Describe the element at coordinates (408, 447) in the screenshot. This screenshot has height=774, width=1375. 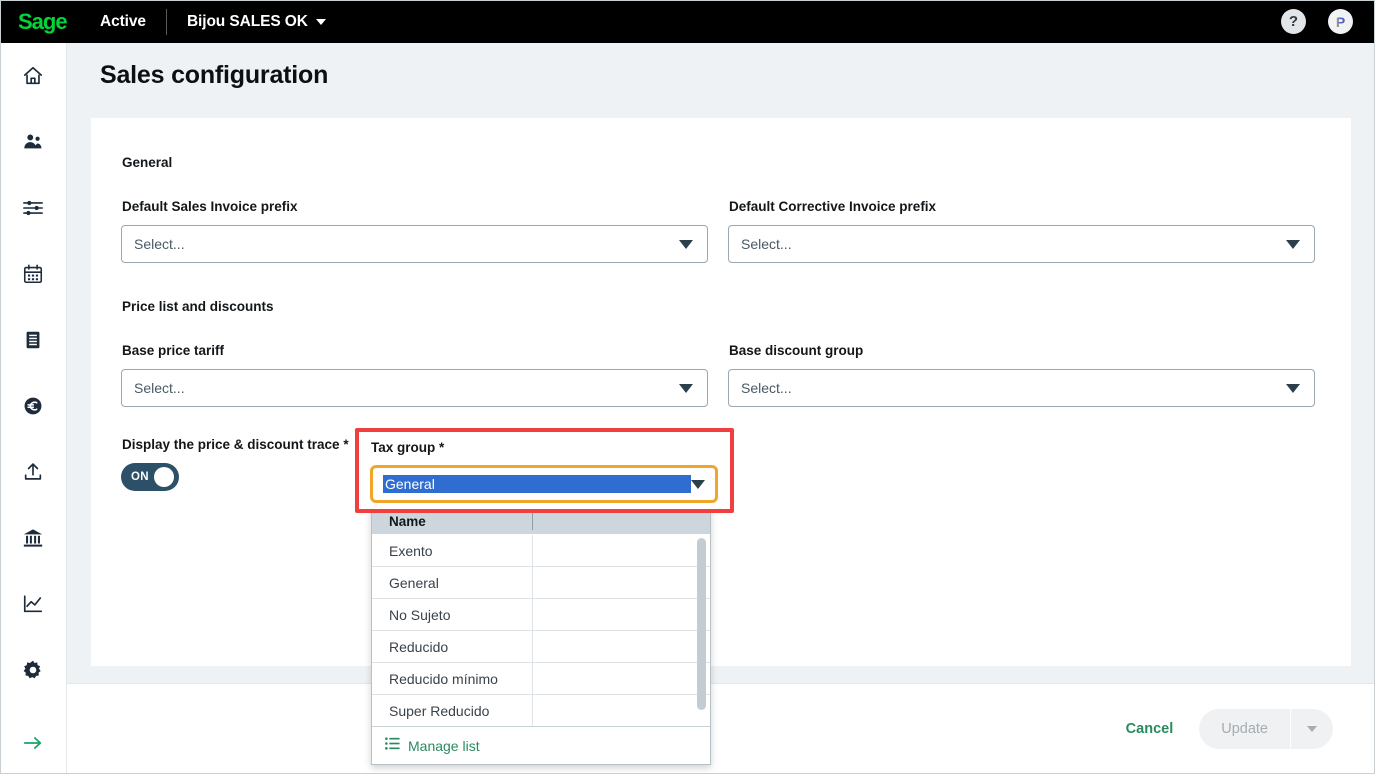
I see `label-tax-group: Tax group *` at that location.